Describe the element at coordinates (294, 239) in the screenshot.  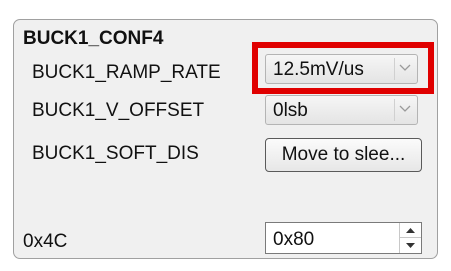
I see `register-value: 0x80` at that location.